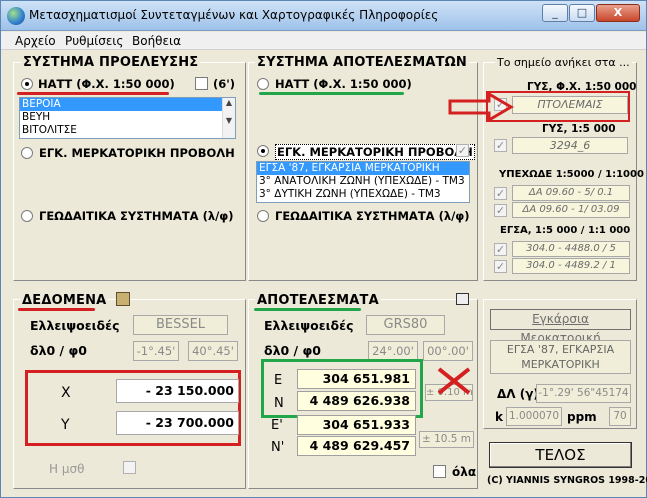 The height and width of the screenshot is (498, 647). Describe the element at coordinates (16, 16) in the screenshot. I see `globe-icon` at that location.